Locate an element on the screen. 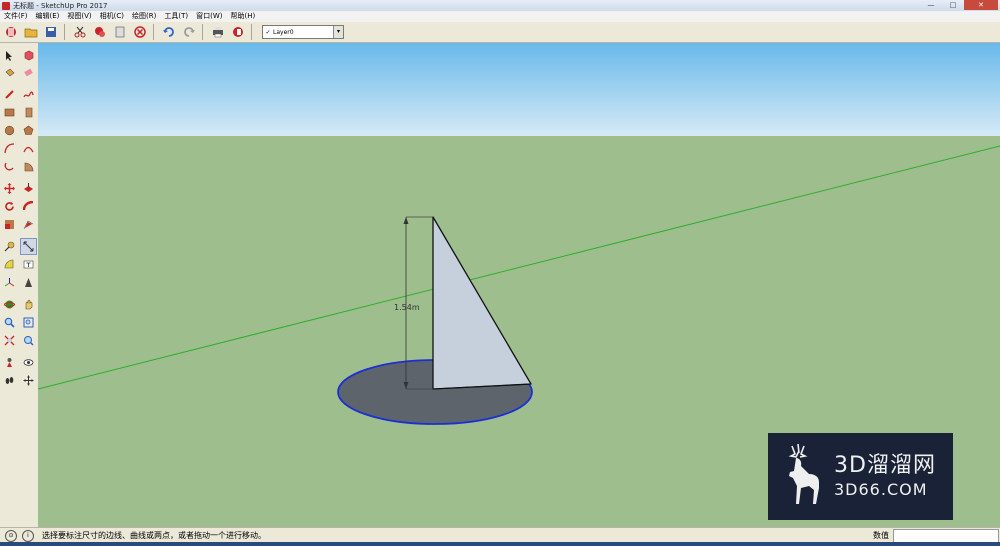  rectangle-tool is located at coordinates (9, 112).